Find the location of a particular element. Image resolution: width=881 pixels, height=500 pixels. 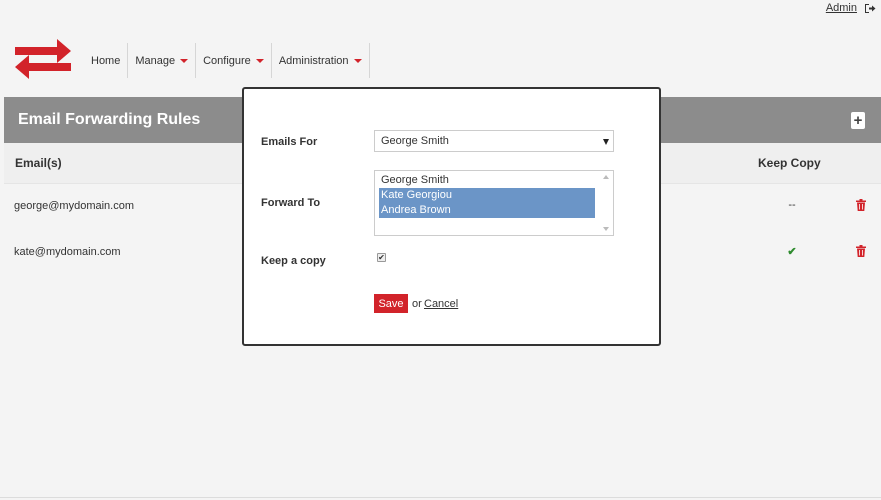

main-nav: Home Manage Configure Administration is located at coordinates (227, 60).